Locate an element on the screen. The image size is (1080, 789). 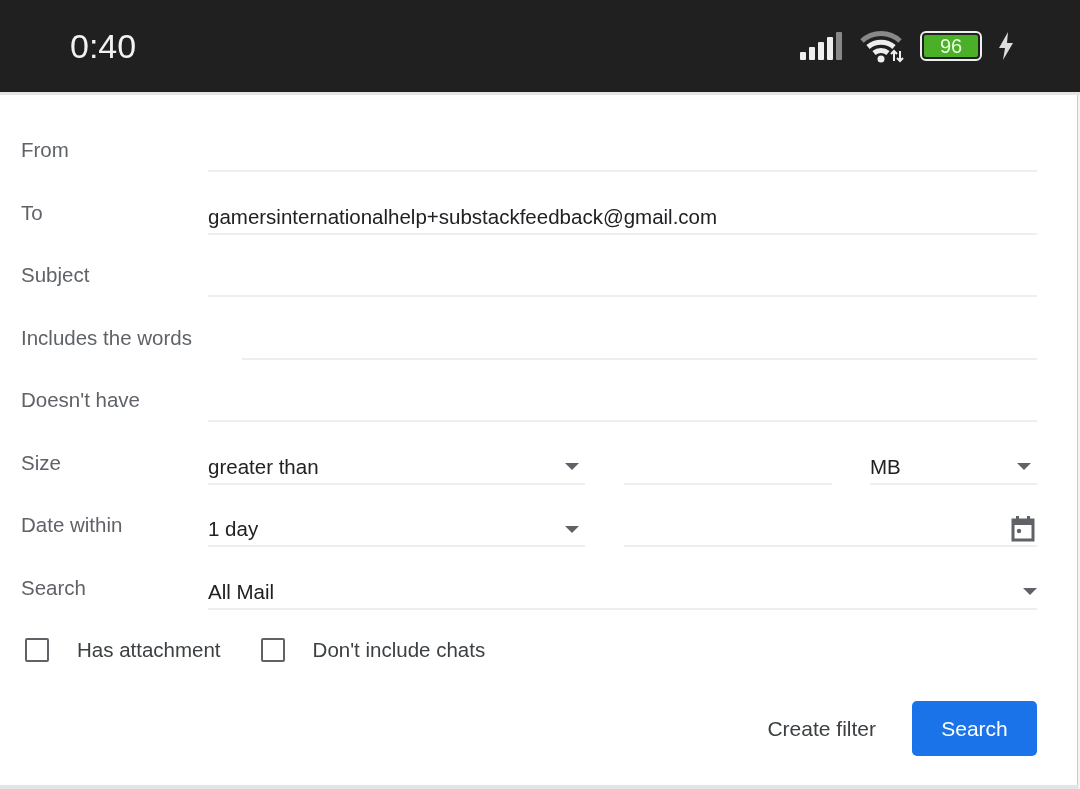
checkbox-label: Don't include chats is located at coordinates (399, 650).